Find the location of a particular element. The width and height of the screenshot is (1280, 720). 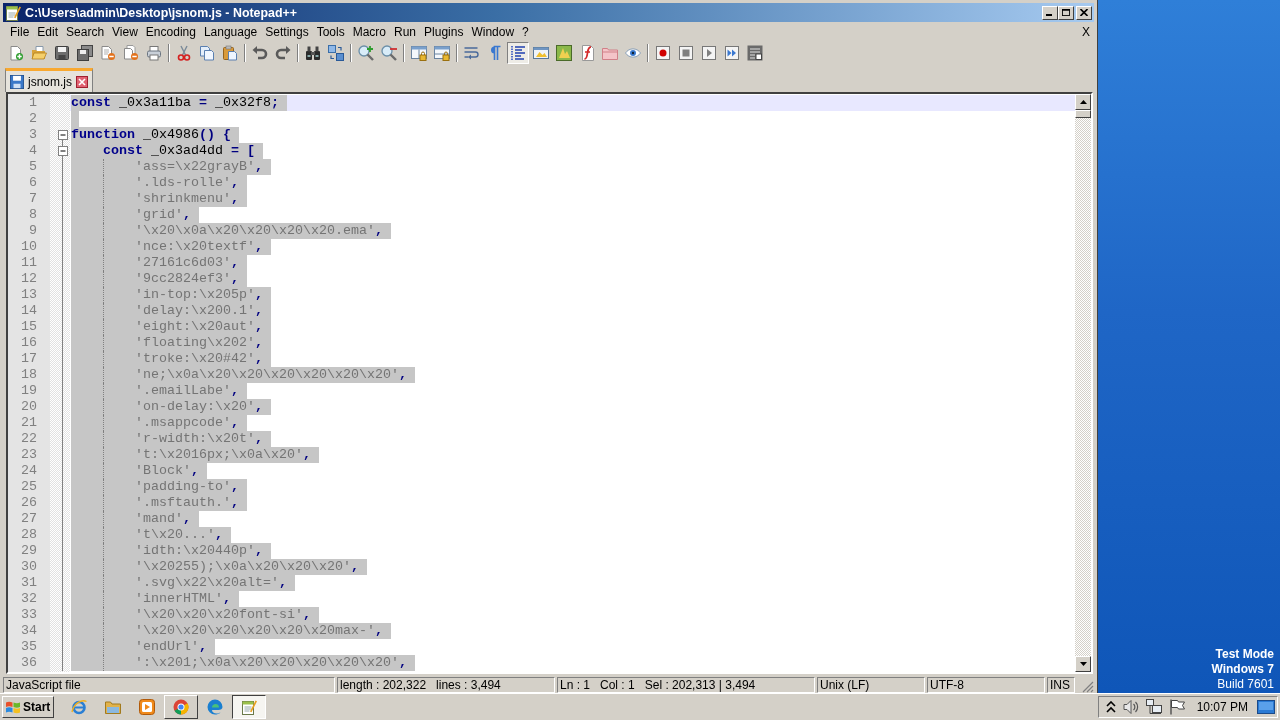

menu-item: Encoding is located at coordinates (170, 32).